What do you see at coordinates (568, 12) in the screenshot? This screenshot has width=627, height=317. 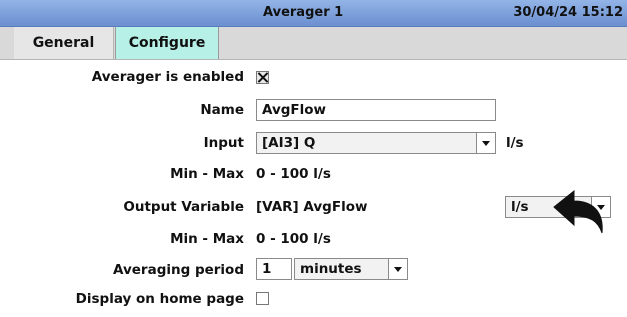 I see `datetime-display: 30/04/24 15:12` at bounding box center [568, 12].